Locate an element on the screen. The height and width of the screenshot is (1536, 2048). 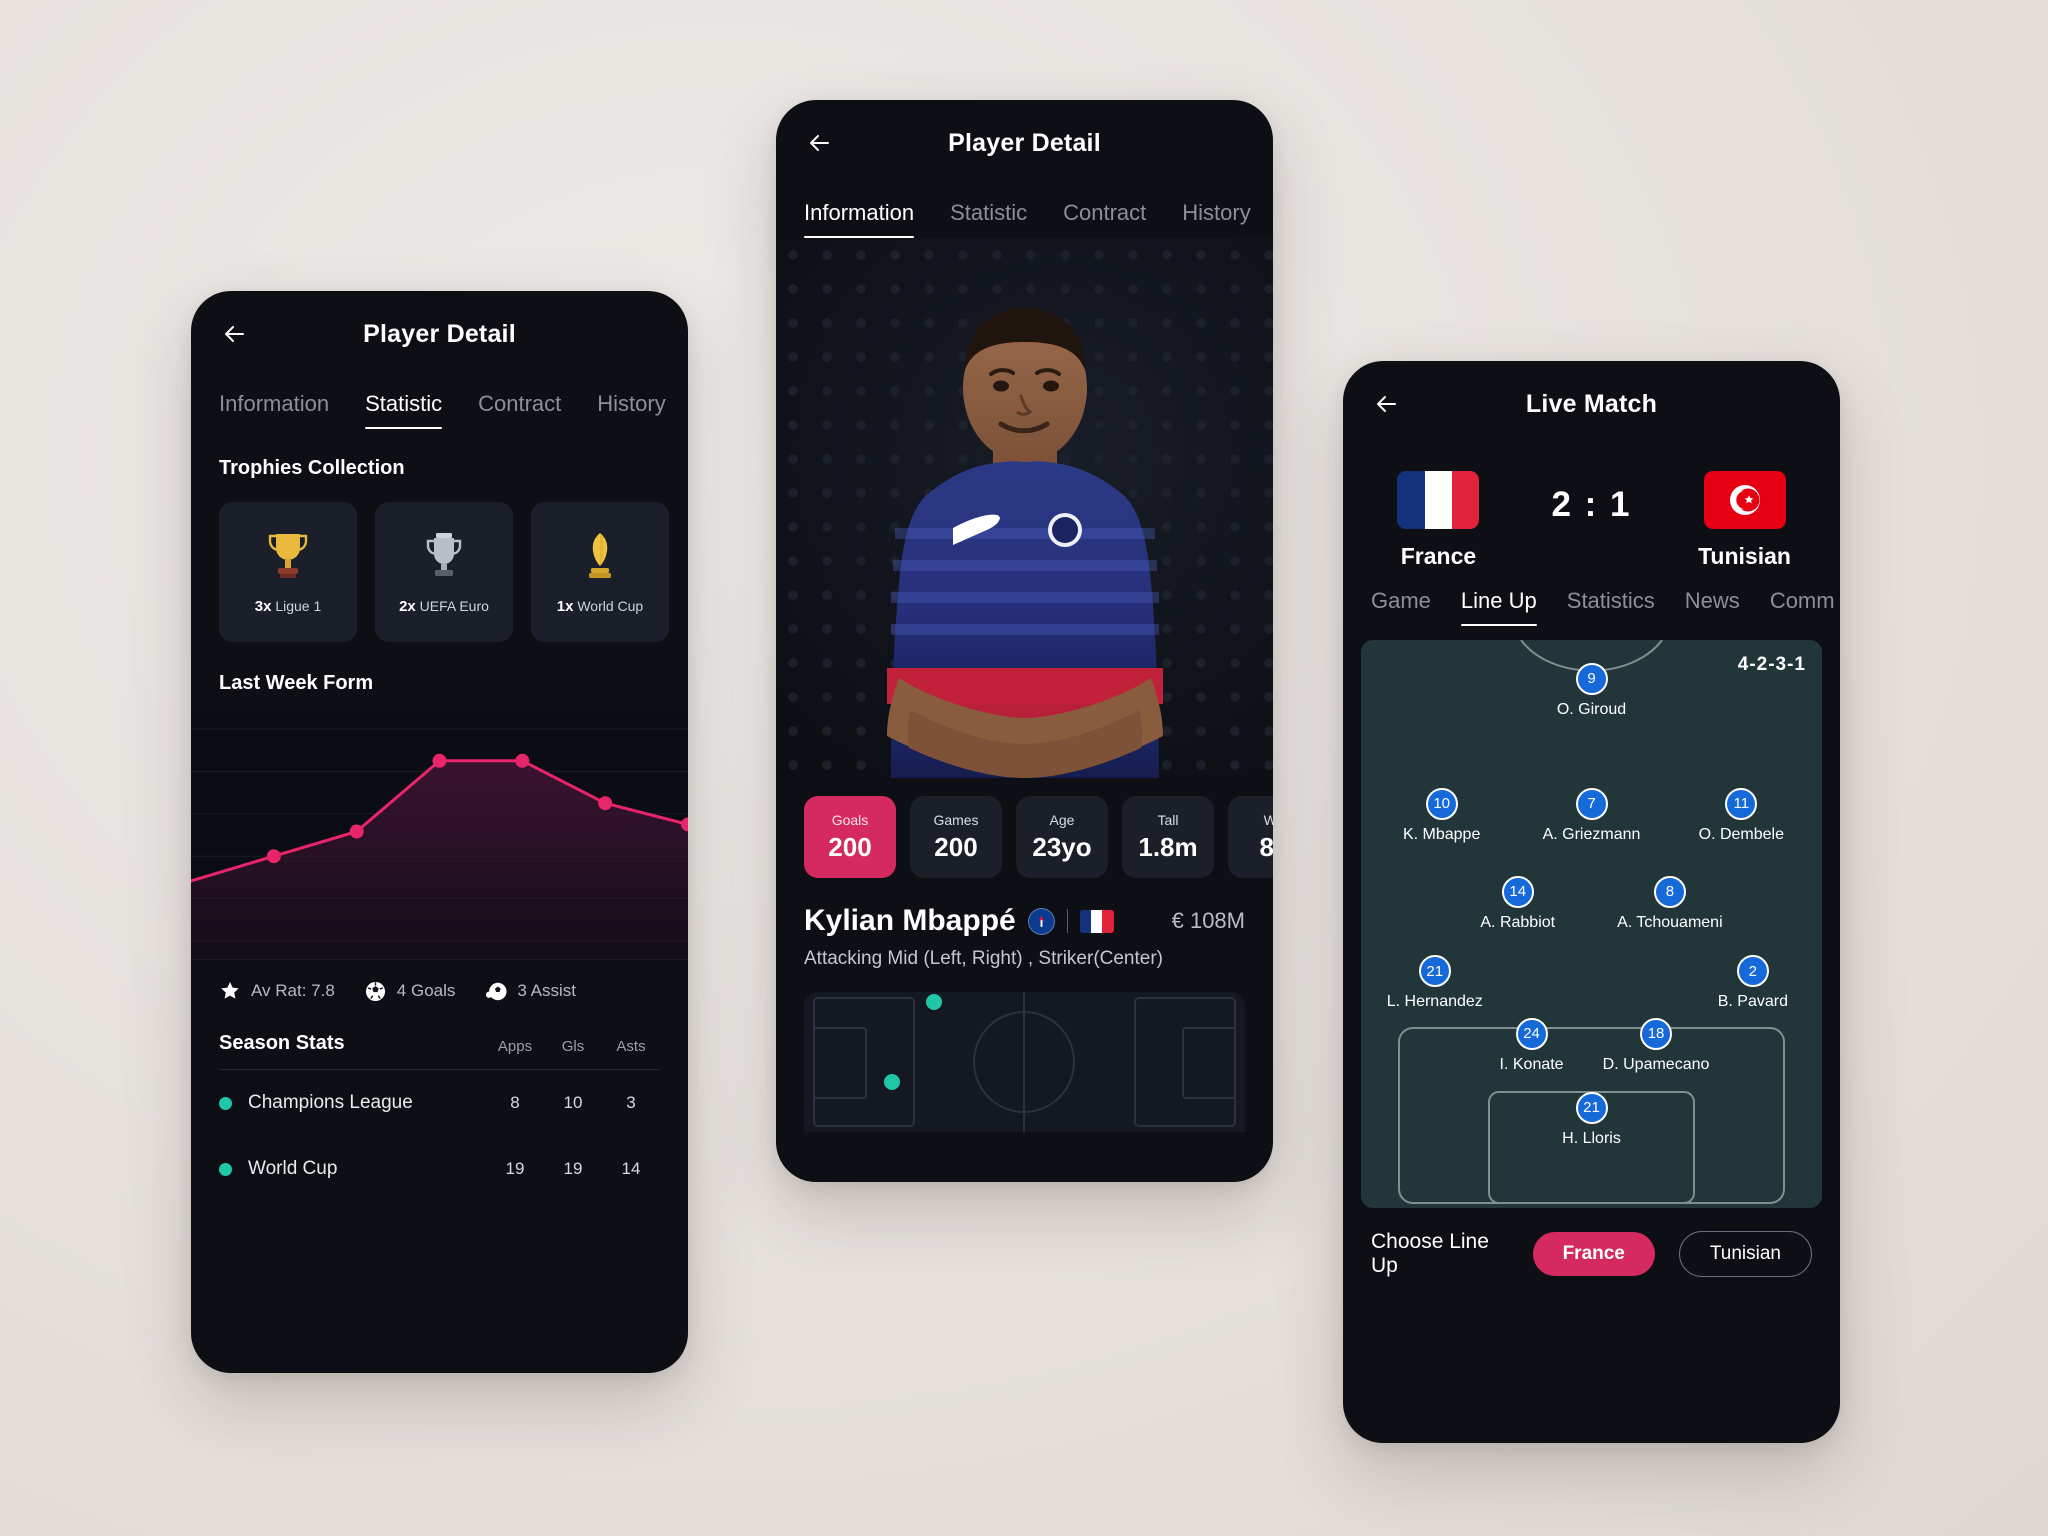
player-number: 18 is located at coordinates (1656, 1033).